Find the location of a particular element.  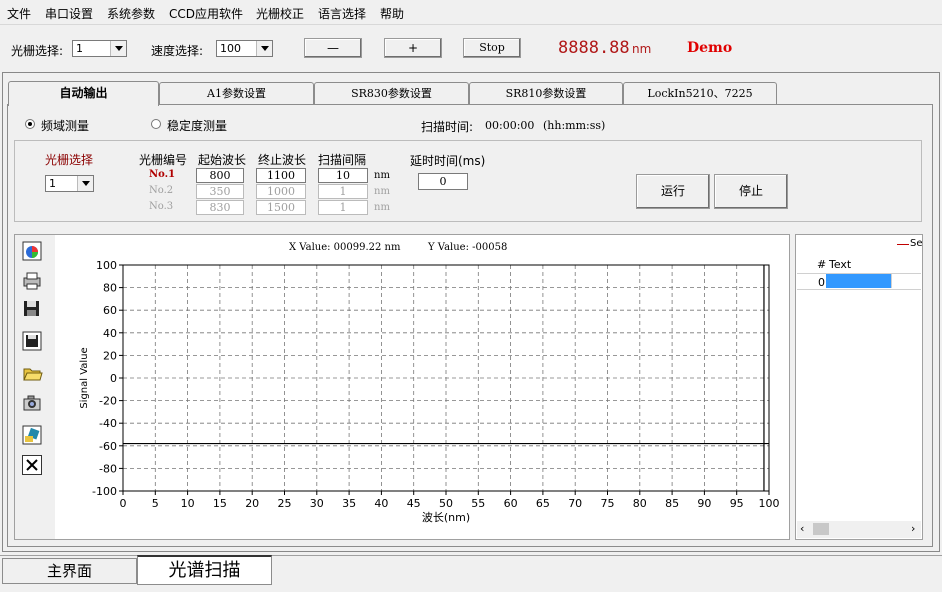

start-wavelength-no1: 800 is located at coordinates (220, 175).